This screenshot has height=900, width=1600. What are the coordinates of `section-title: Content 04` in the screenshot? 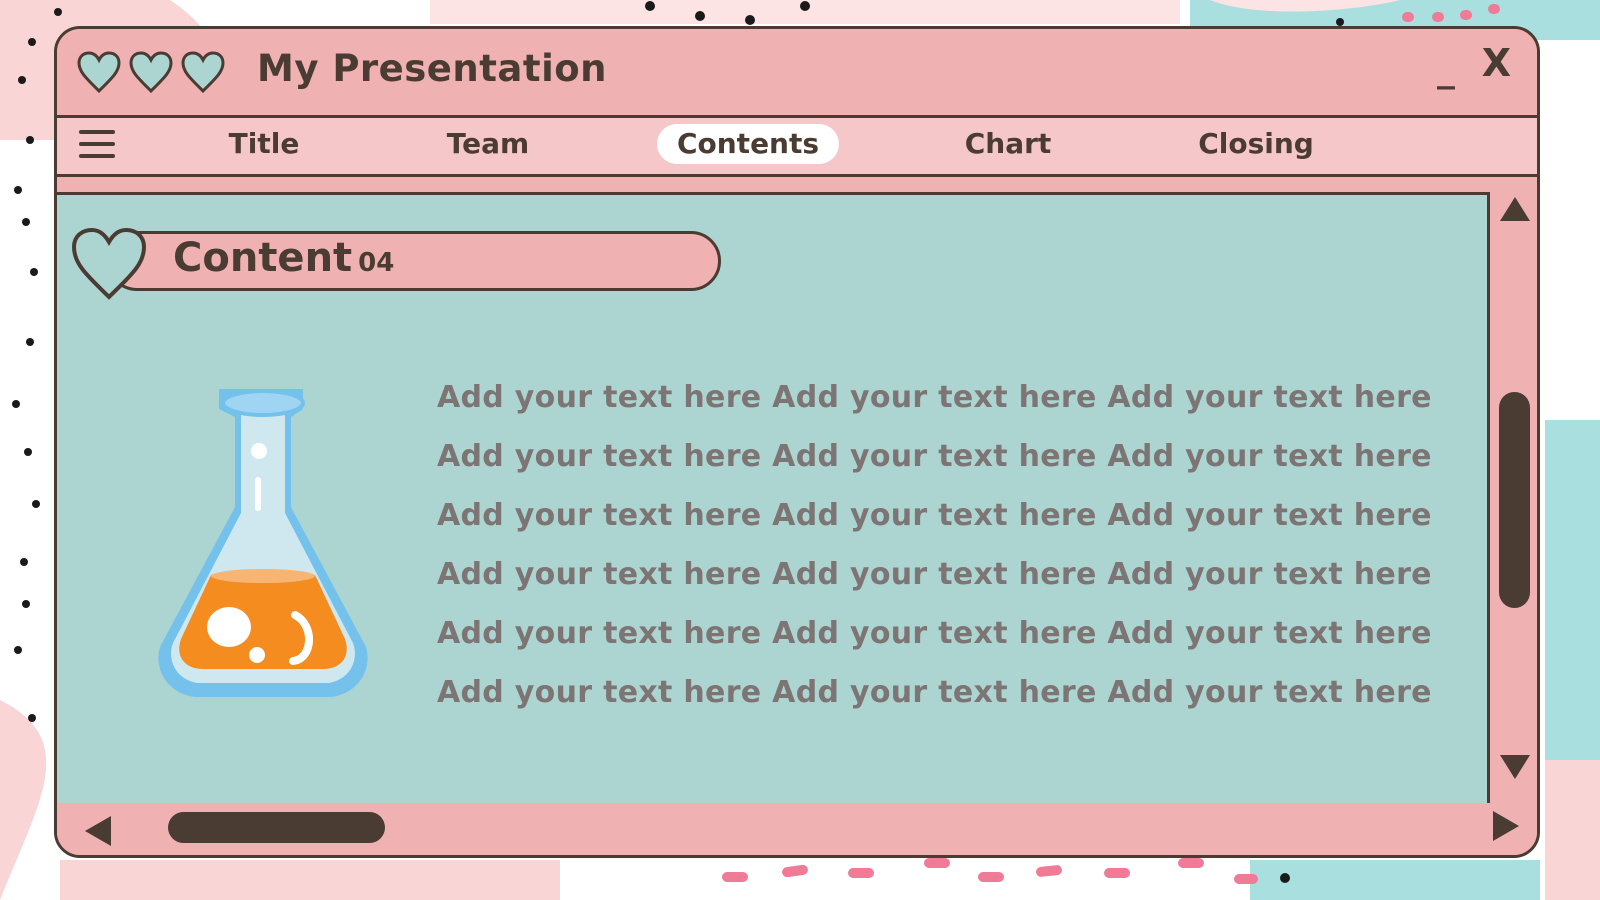 It's located at (283, 258).